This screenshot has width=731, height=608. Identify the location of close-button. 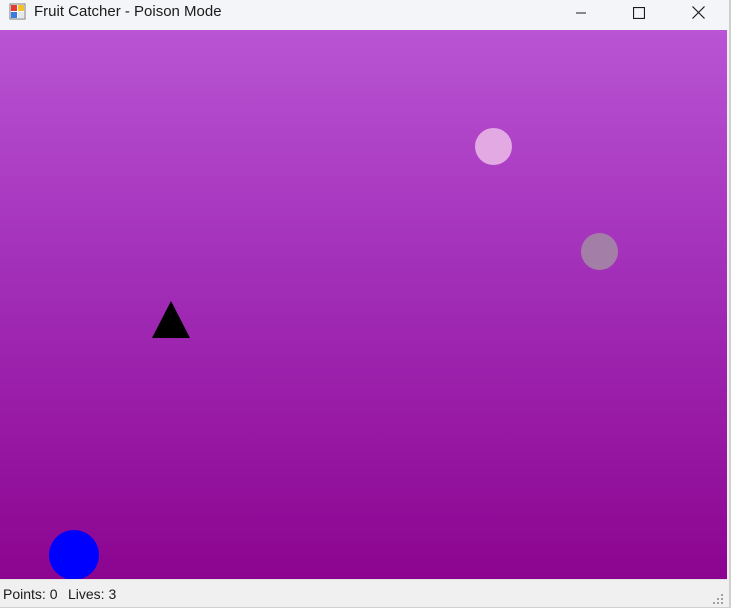
(698, 15).